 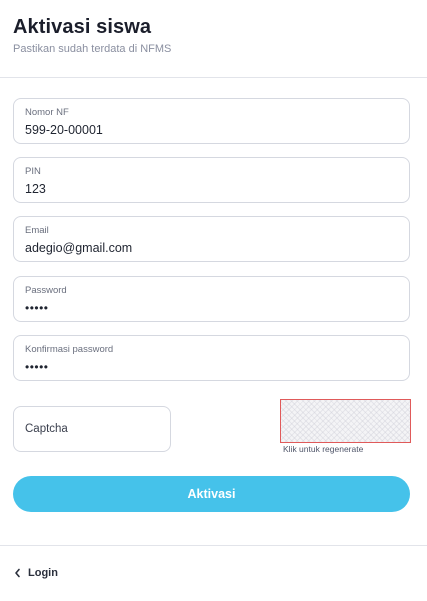 What do you see at coordinates (82, 27) in the screenshot?
I see `page-title: Aktivasi siswa` at bounding box center [82, 27].